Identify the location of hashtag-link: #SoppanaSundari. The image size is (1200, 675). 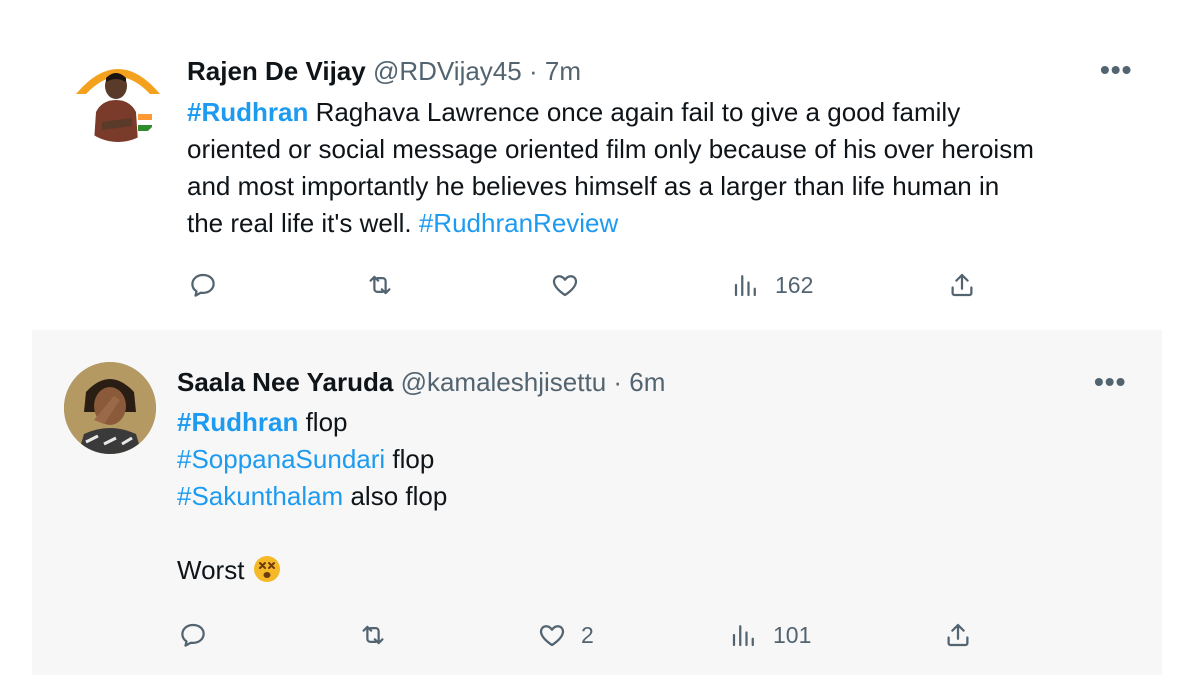
(281, 459).